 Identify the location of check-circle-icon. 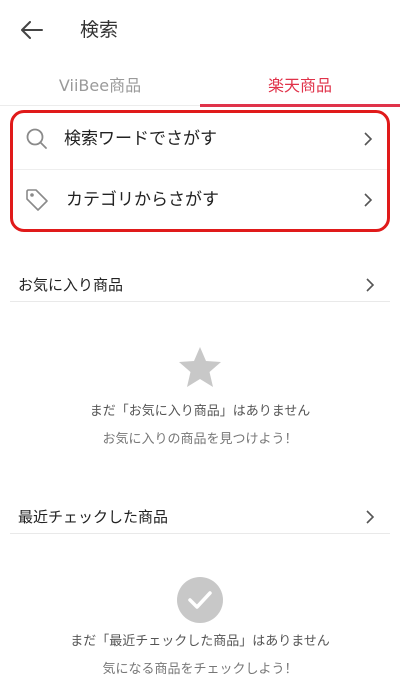
(200, 600).